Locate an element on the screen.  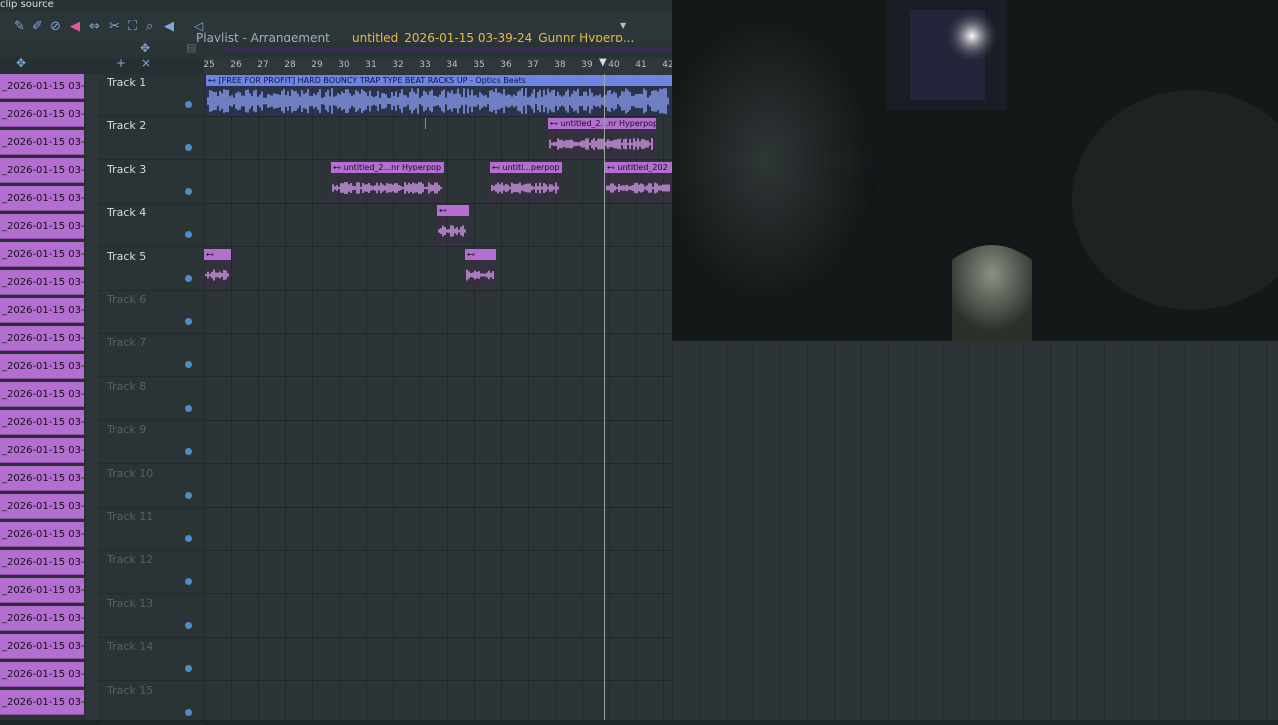
delete-tool-icon: ⊘ is located at coordinates (55, 26).